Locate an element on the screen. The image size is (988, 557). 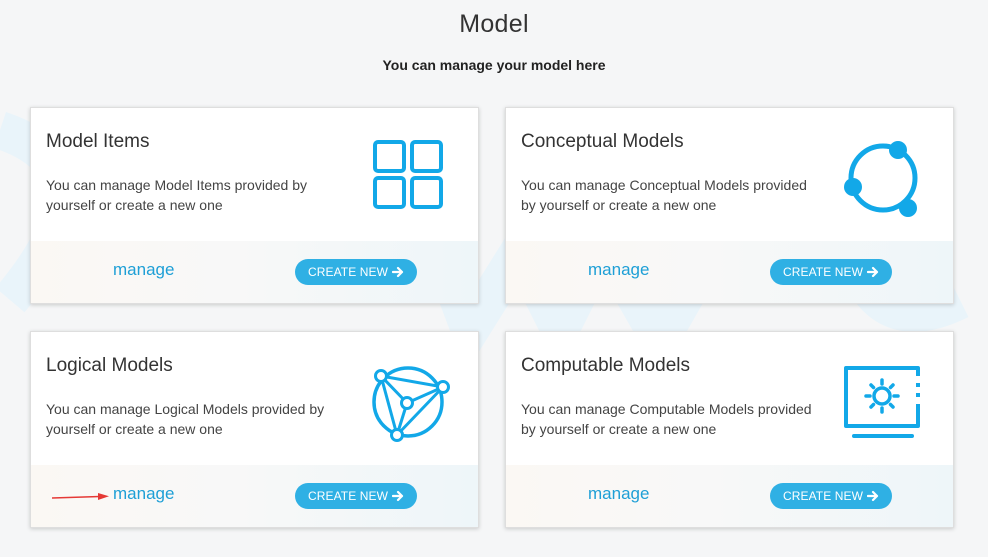
card-title: Model Items is located at coordinates (98, 141).